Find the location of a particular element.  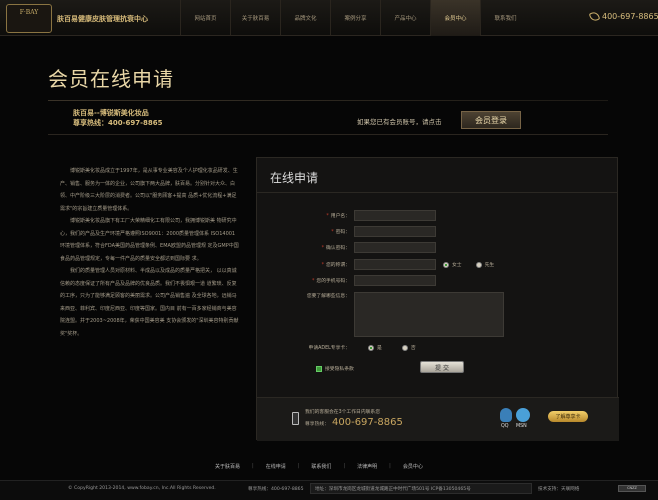

company-info: 肤百易--博锐斯美化妆品 尊享热线：400-697-8865 is located at coordinates (118, 118).